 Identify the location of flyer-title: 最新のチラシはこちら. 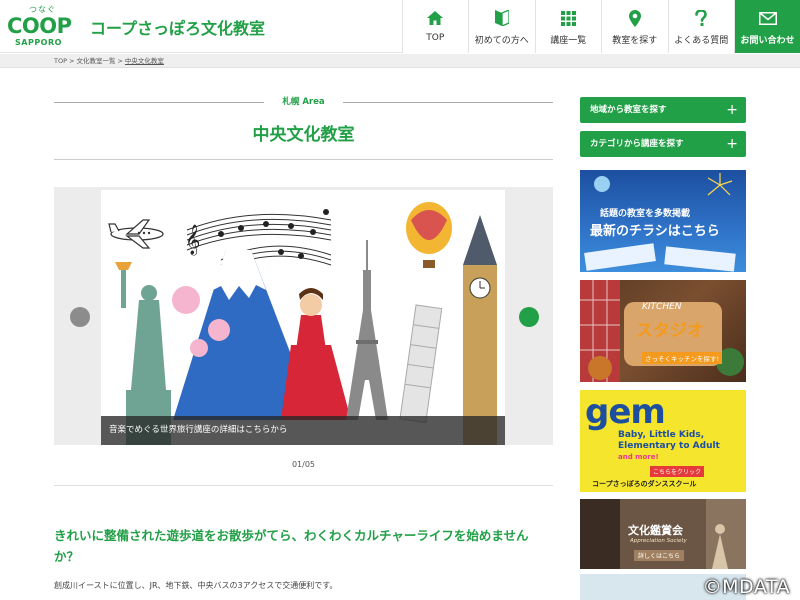
(655, 231).